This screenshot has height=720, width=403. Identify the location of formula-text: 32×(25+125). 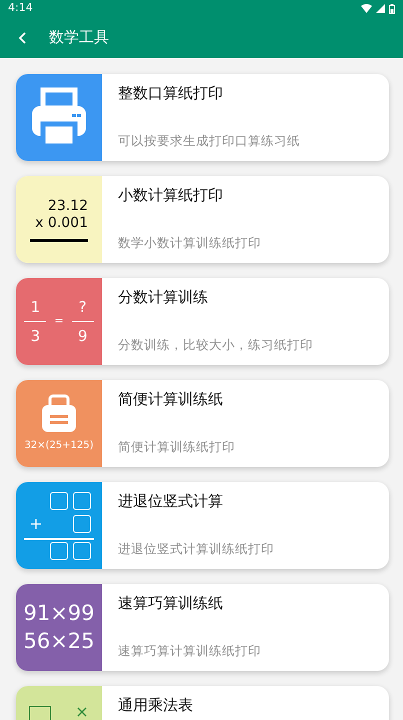
(59, 446).